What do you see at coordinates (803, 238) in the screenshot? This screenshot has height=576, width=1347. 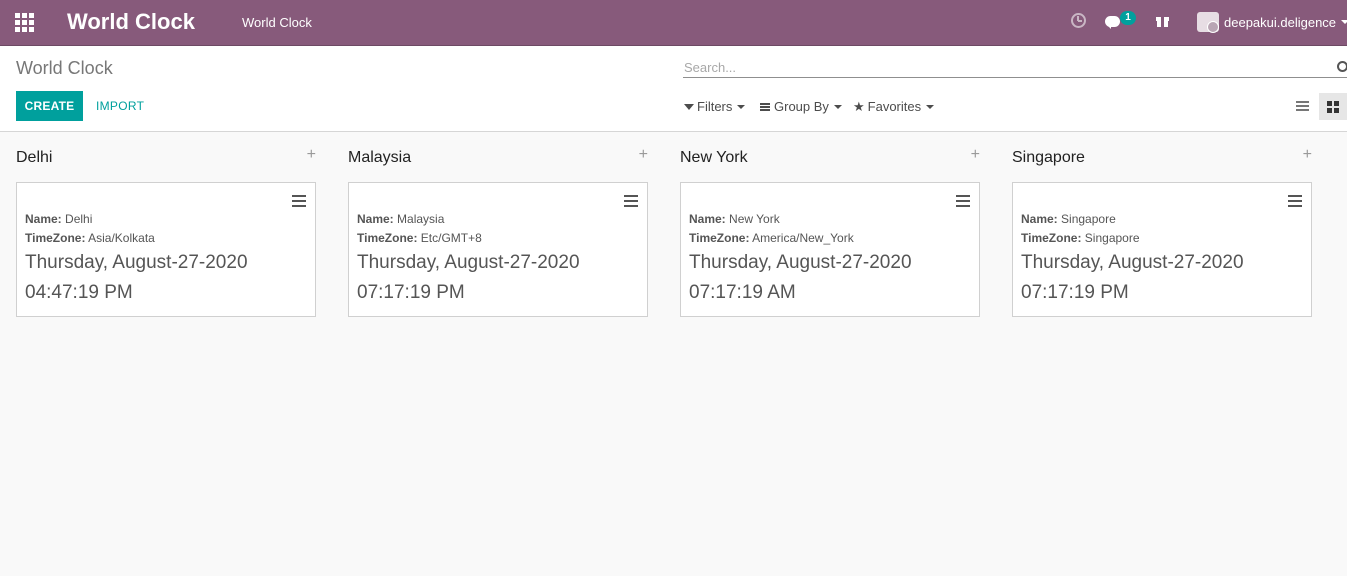 I see `timezone-value: America/New_York` at bounding box center [803, 238].